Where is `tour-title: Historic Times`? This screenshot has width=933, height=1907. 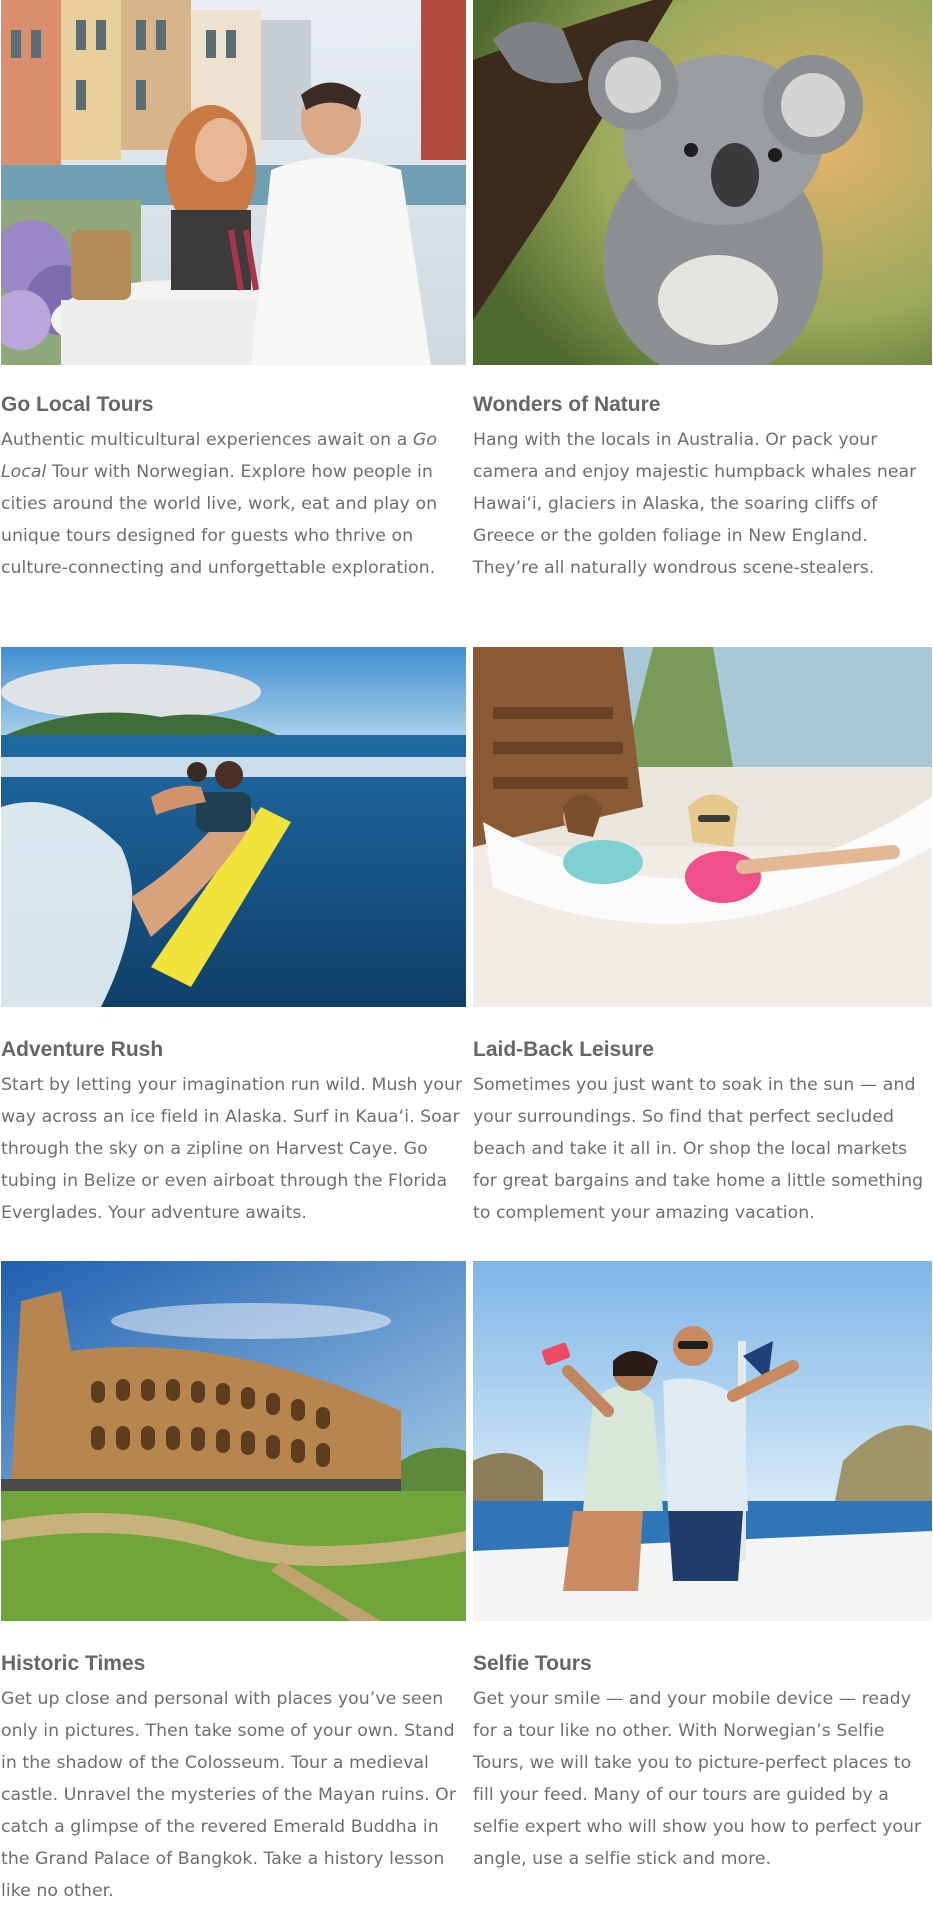
tour-title: Historic Times is located at coordinates (73, 1663).